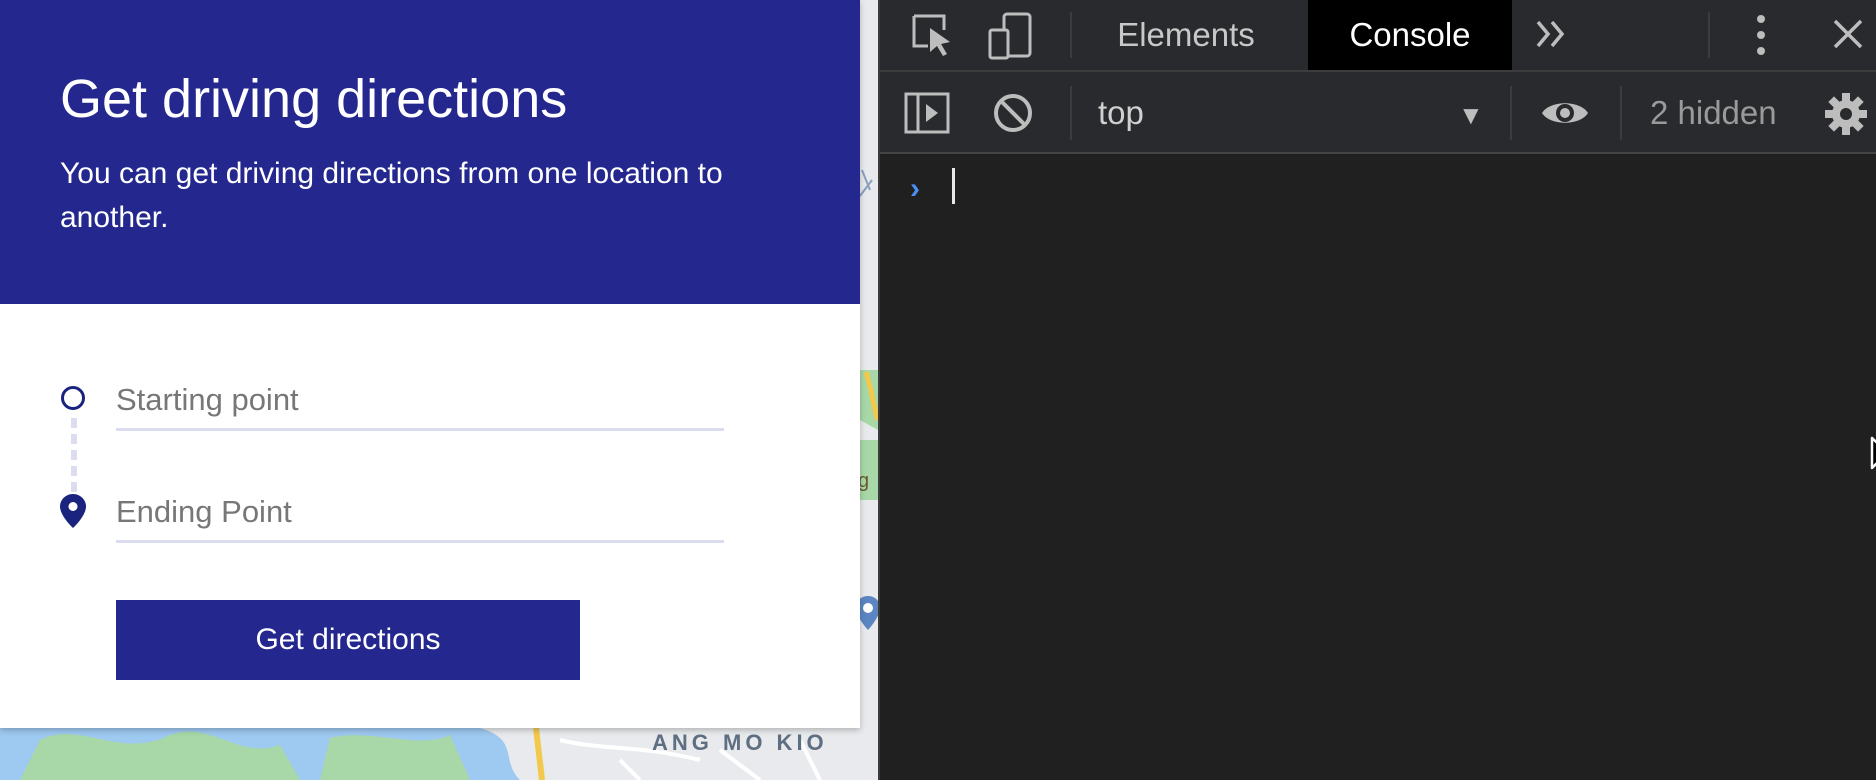  What do you see at coordinates (1013, 115) in the screenshot?
I see `clear-console-icon` at bounding box center [1013, 115].